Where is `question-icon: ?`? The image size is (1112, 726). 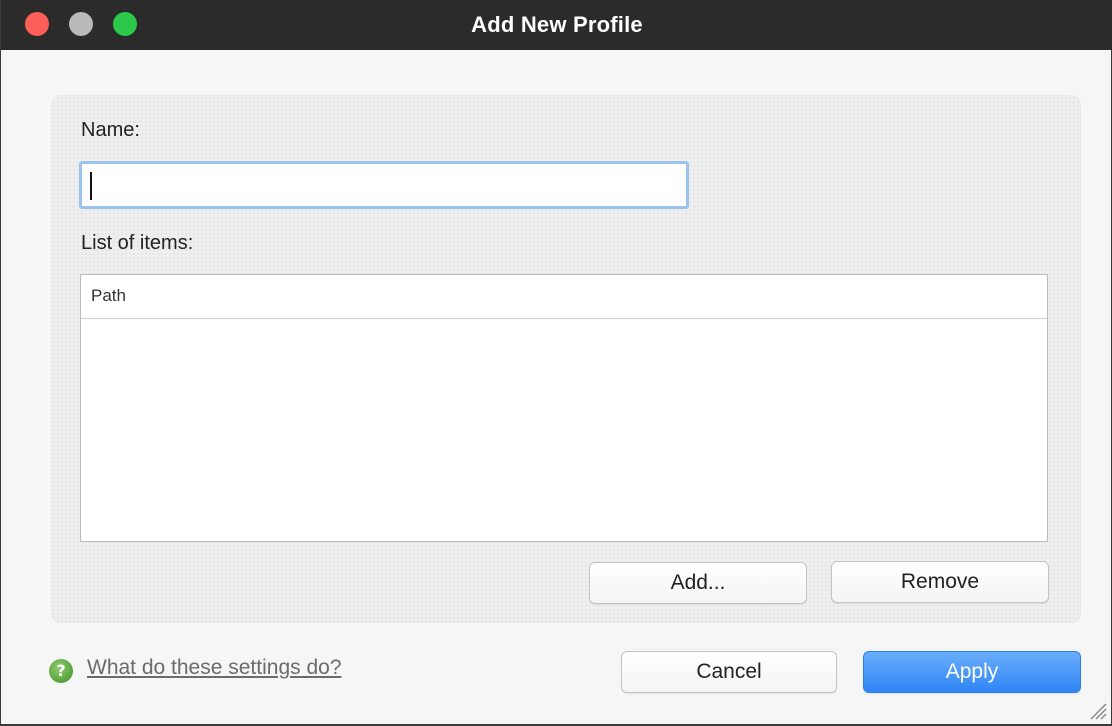 question-icon: ? is located at coordinates (61, 671).